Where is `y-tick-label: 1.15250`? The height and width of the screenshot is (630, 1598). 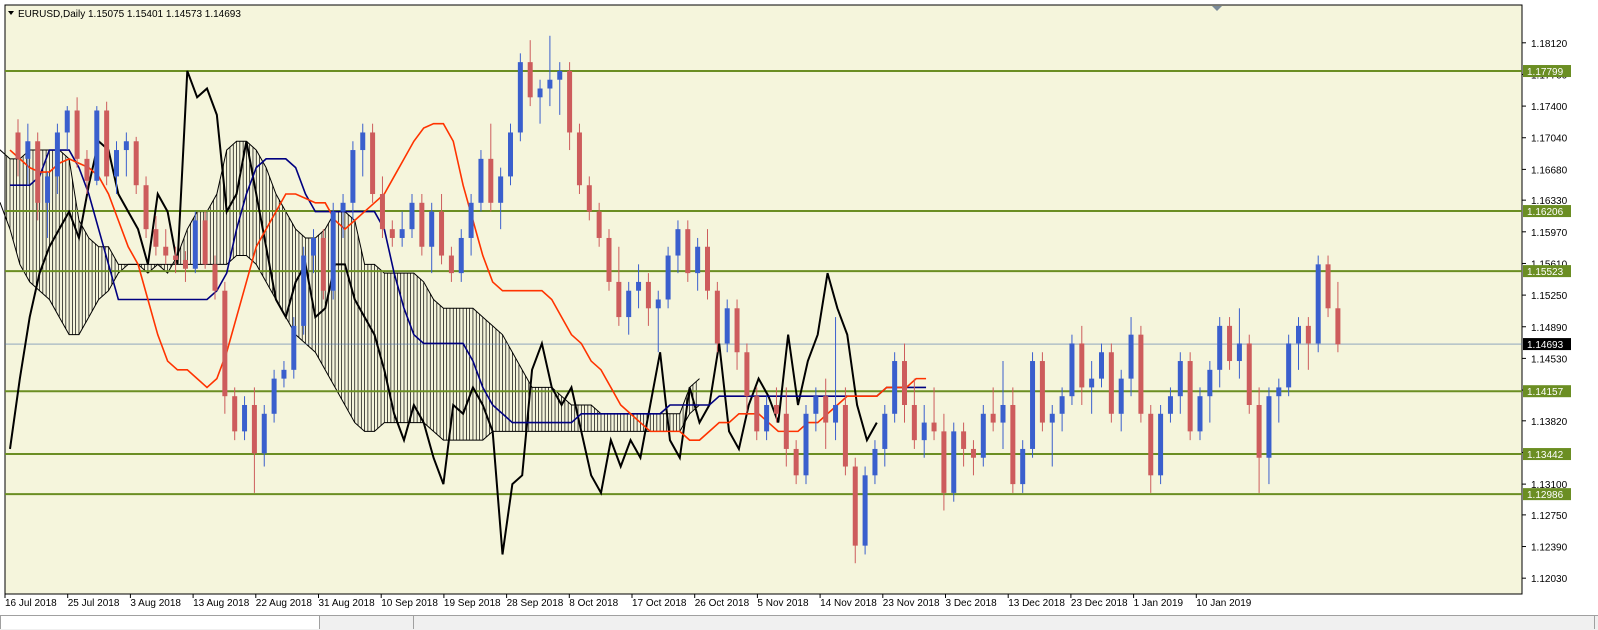
y-tick-label: 1.15250 is located at coordinates (1549, 296).